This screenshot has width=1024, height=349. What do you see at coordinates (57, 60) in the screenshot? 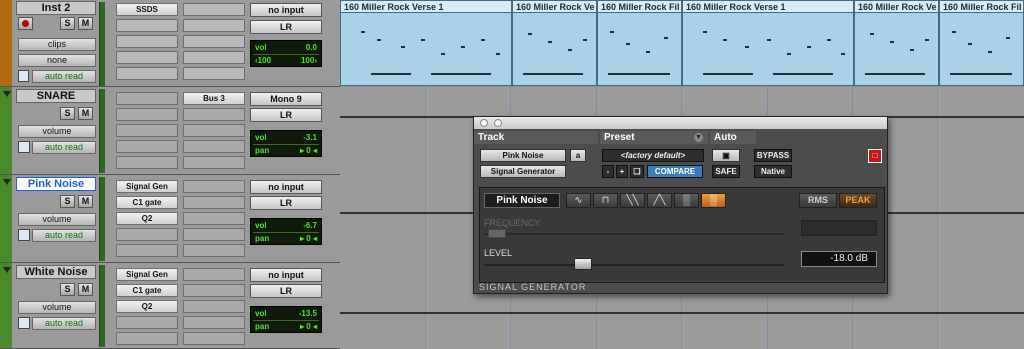
I see `sub-selector: none` at bounding box center [57, 60].